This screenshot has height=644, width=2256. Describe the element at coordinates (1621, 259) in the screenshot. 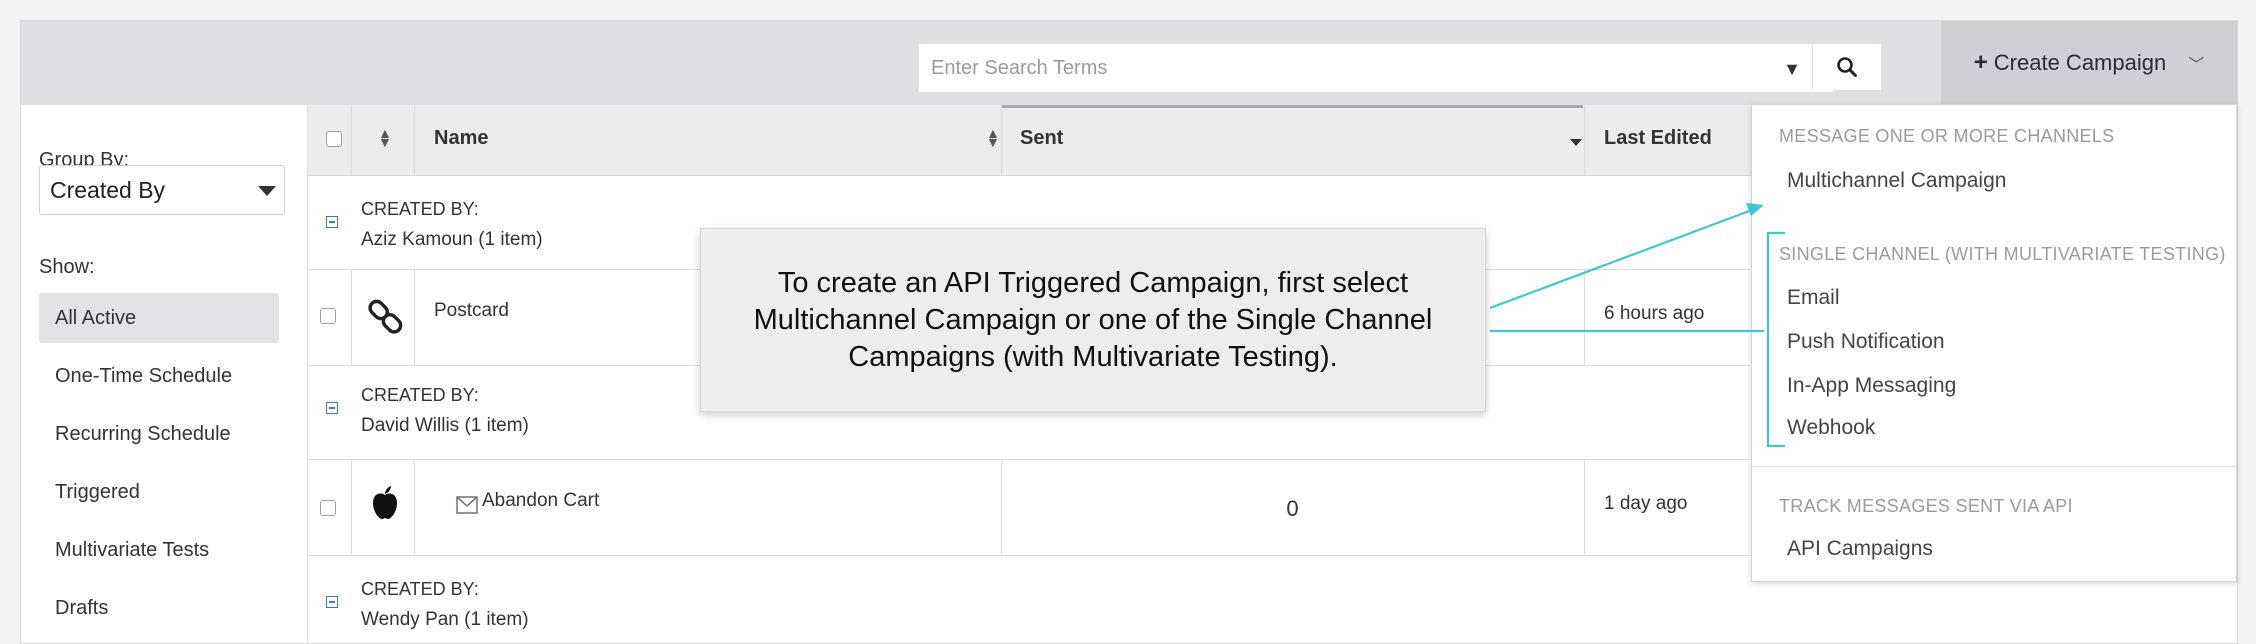

I see `arrow-line-to-multichannel` at that location.